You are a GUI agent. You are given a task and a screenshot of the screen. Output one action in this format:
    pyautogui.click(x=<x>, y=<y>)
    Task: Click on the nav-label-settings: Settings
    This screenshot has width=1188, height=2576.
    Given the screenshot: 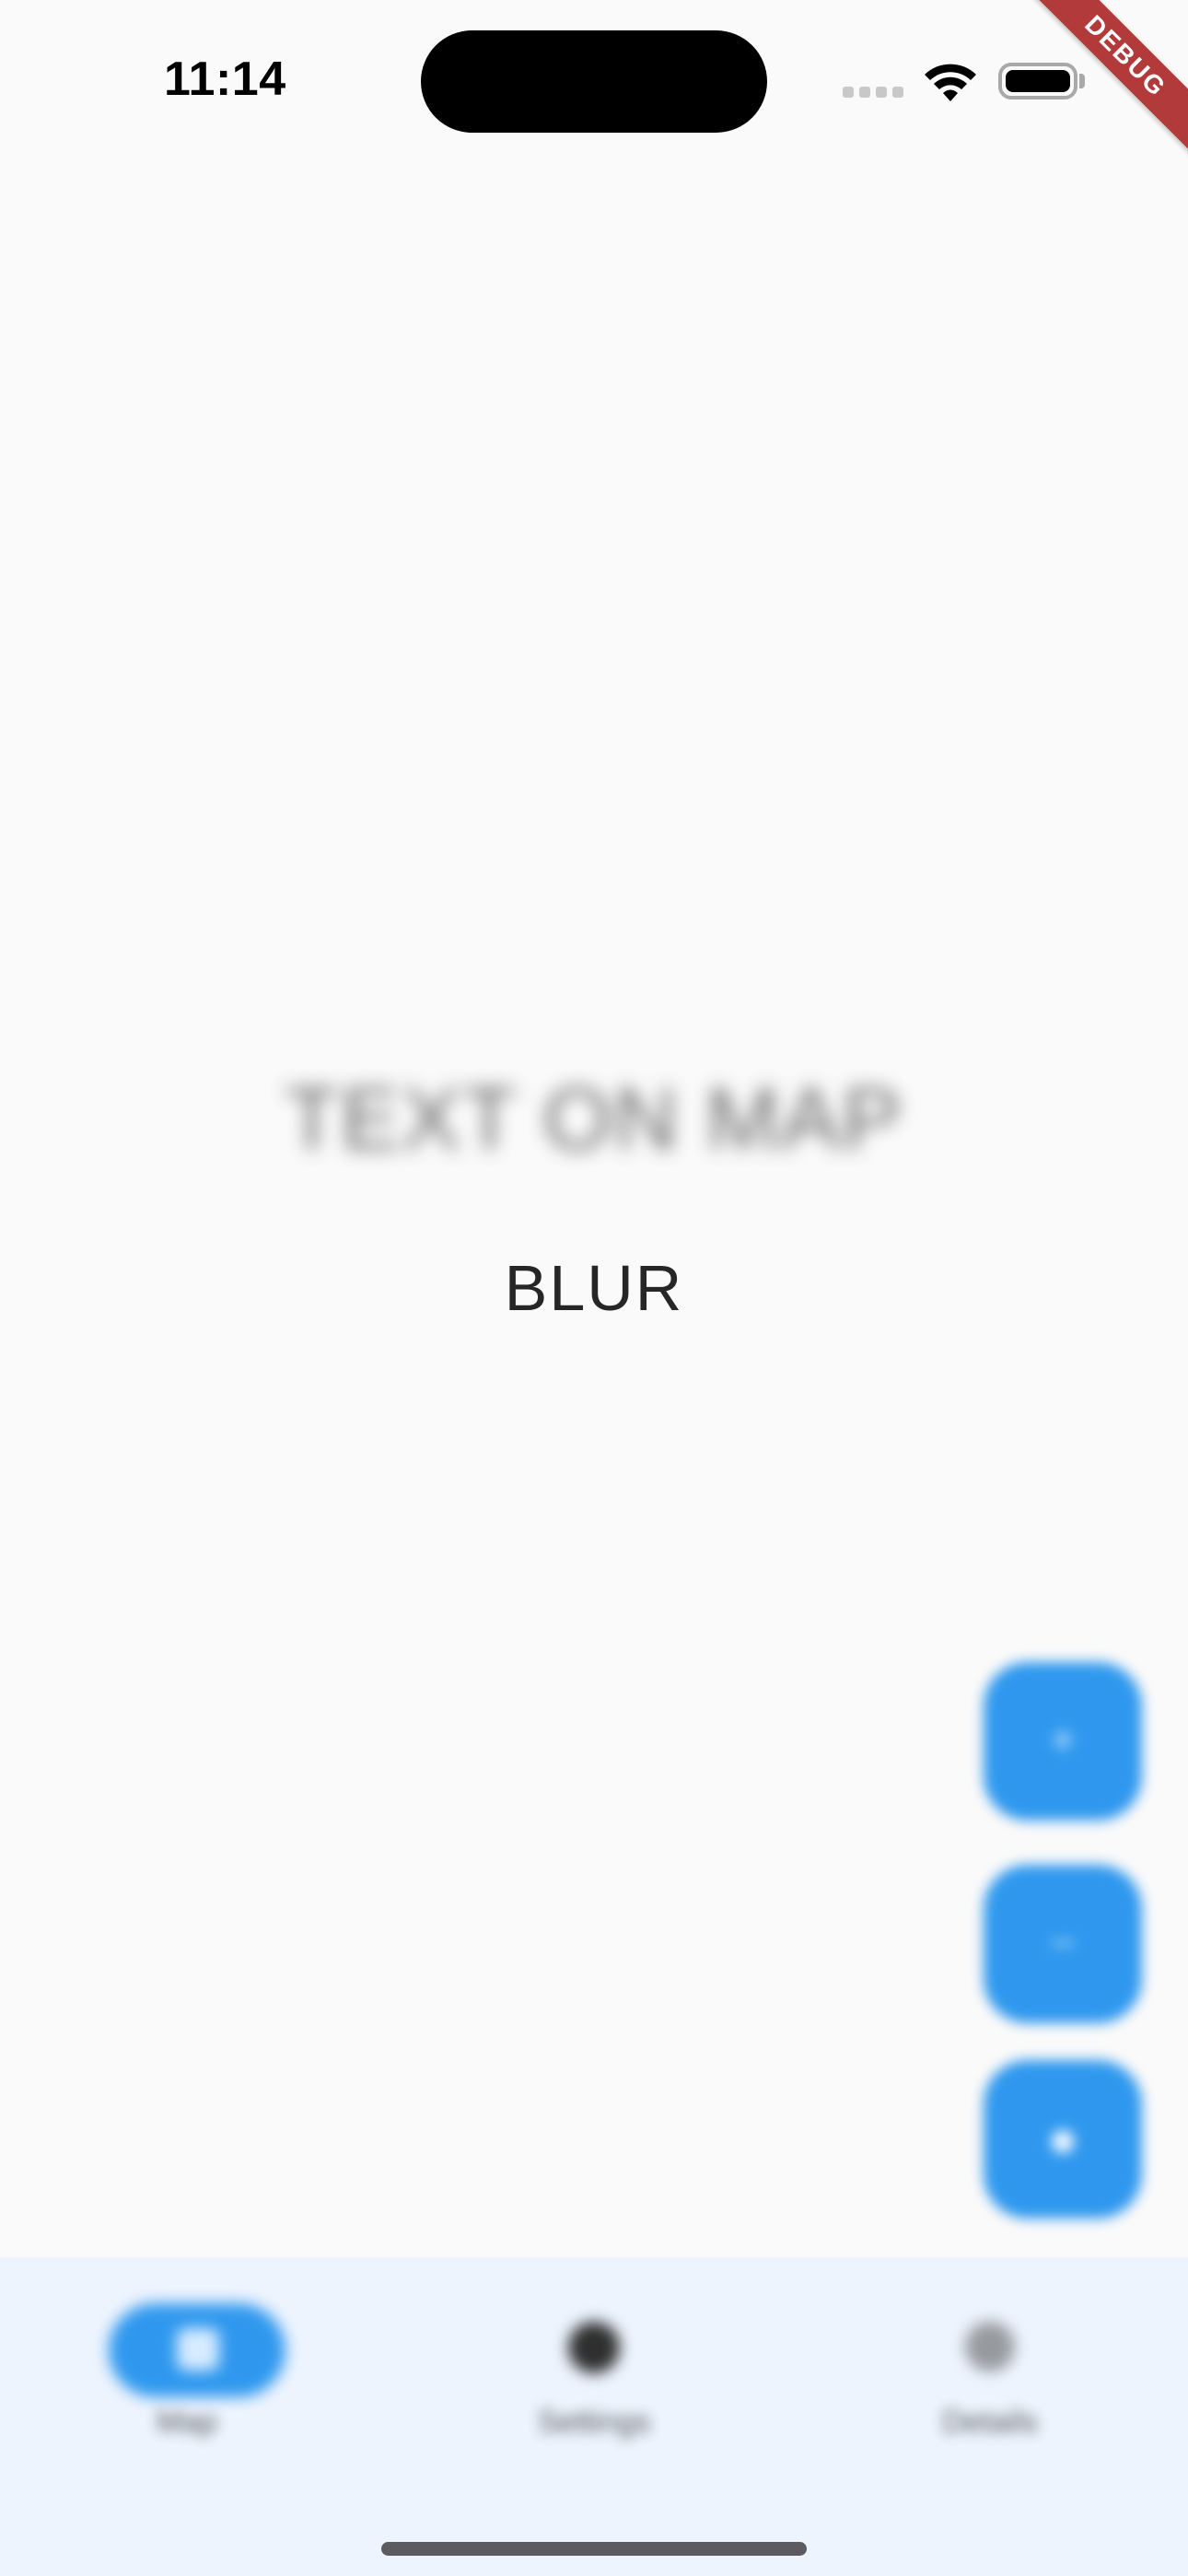 What is the action you would take?
    pyautogui.click(x=594, y=2422)
    